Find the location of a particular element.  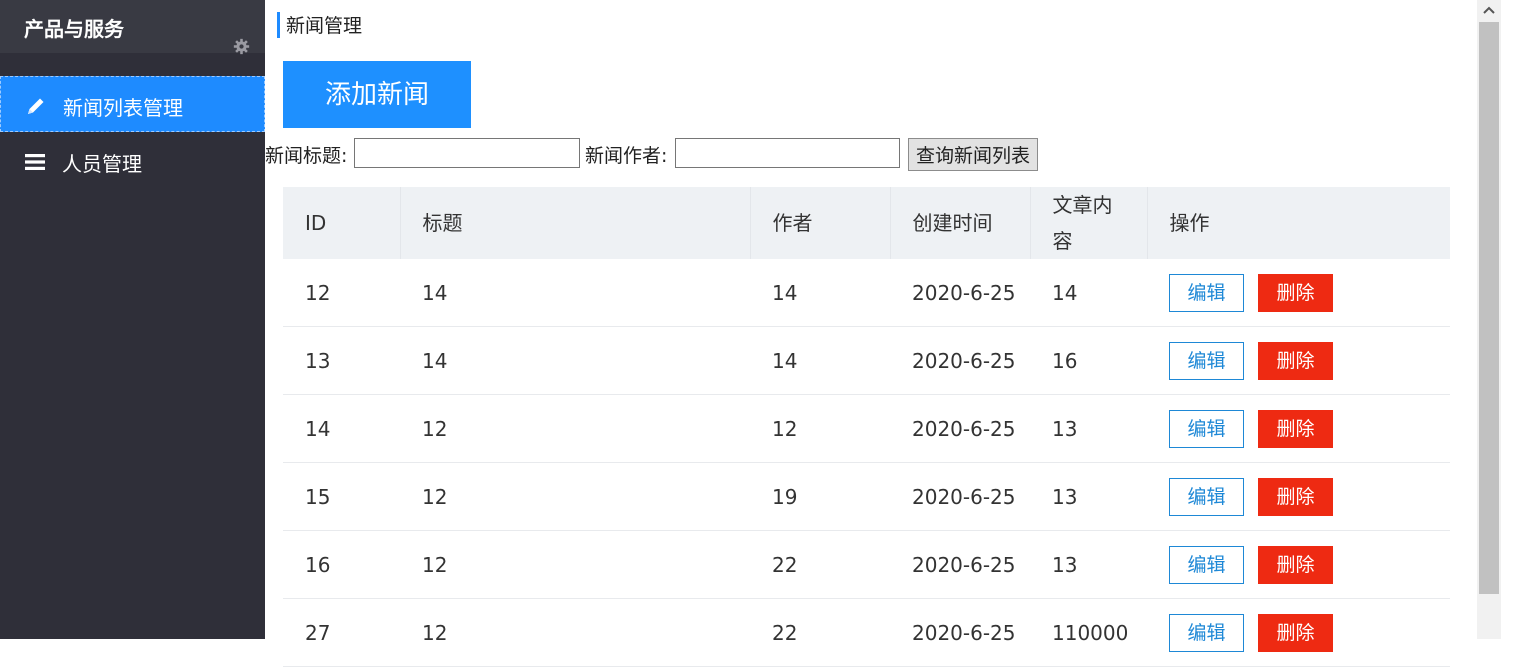

table-row: 27 12 22 2020-6-25 110000 编辑 删除 is located at coordinates (866, 632).